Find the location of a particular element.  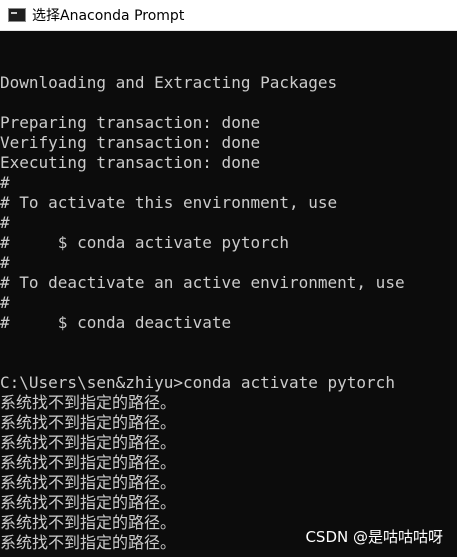

console-line: Executing transaction: done is located at coordinates (130, 162).